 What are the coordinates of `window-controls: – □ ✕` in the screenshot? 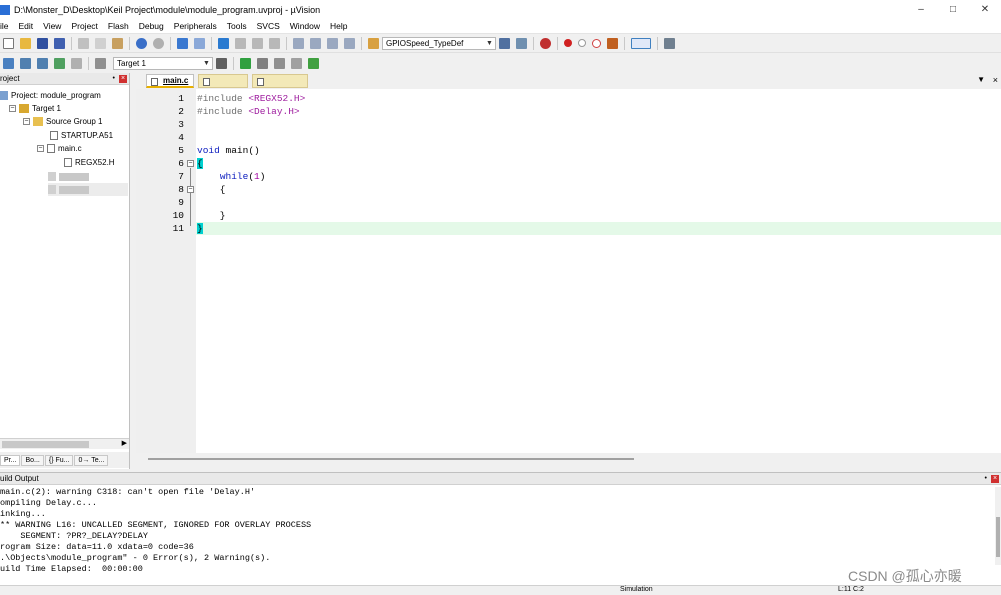 It's located at (953, 9).